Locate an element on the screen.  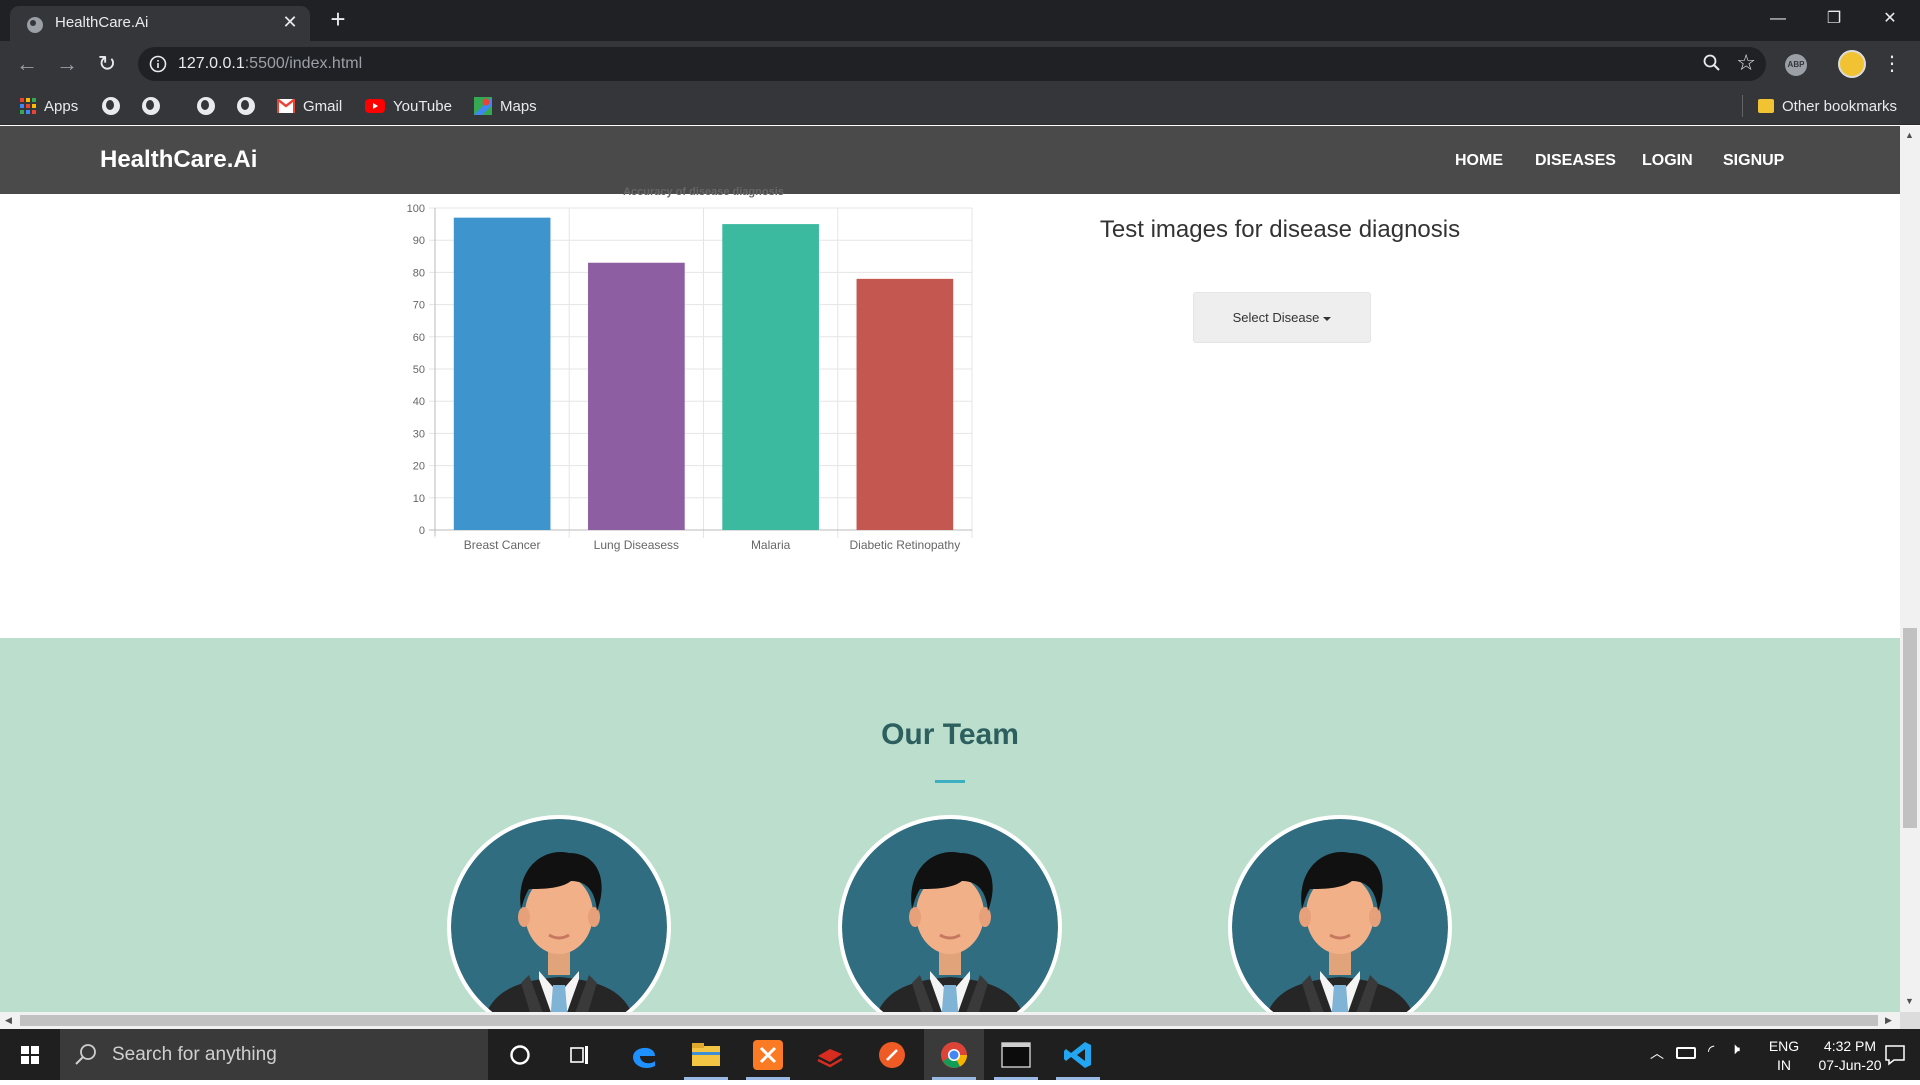
region-code: IN is located at coordinates (1784, 1065).